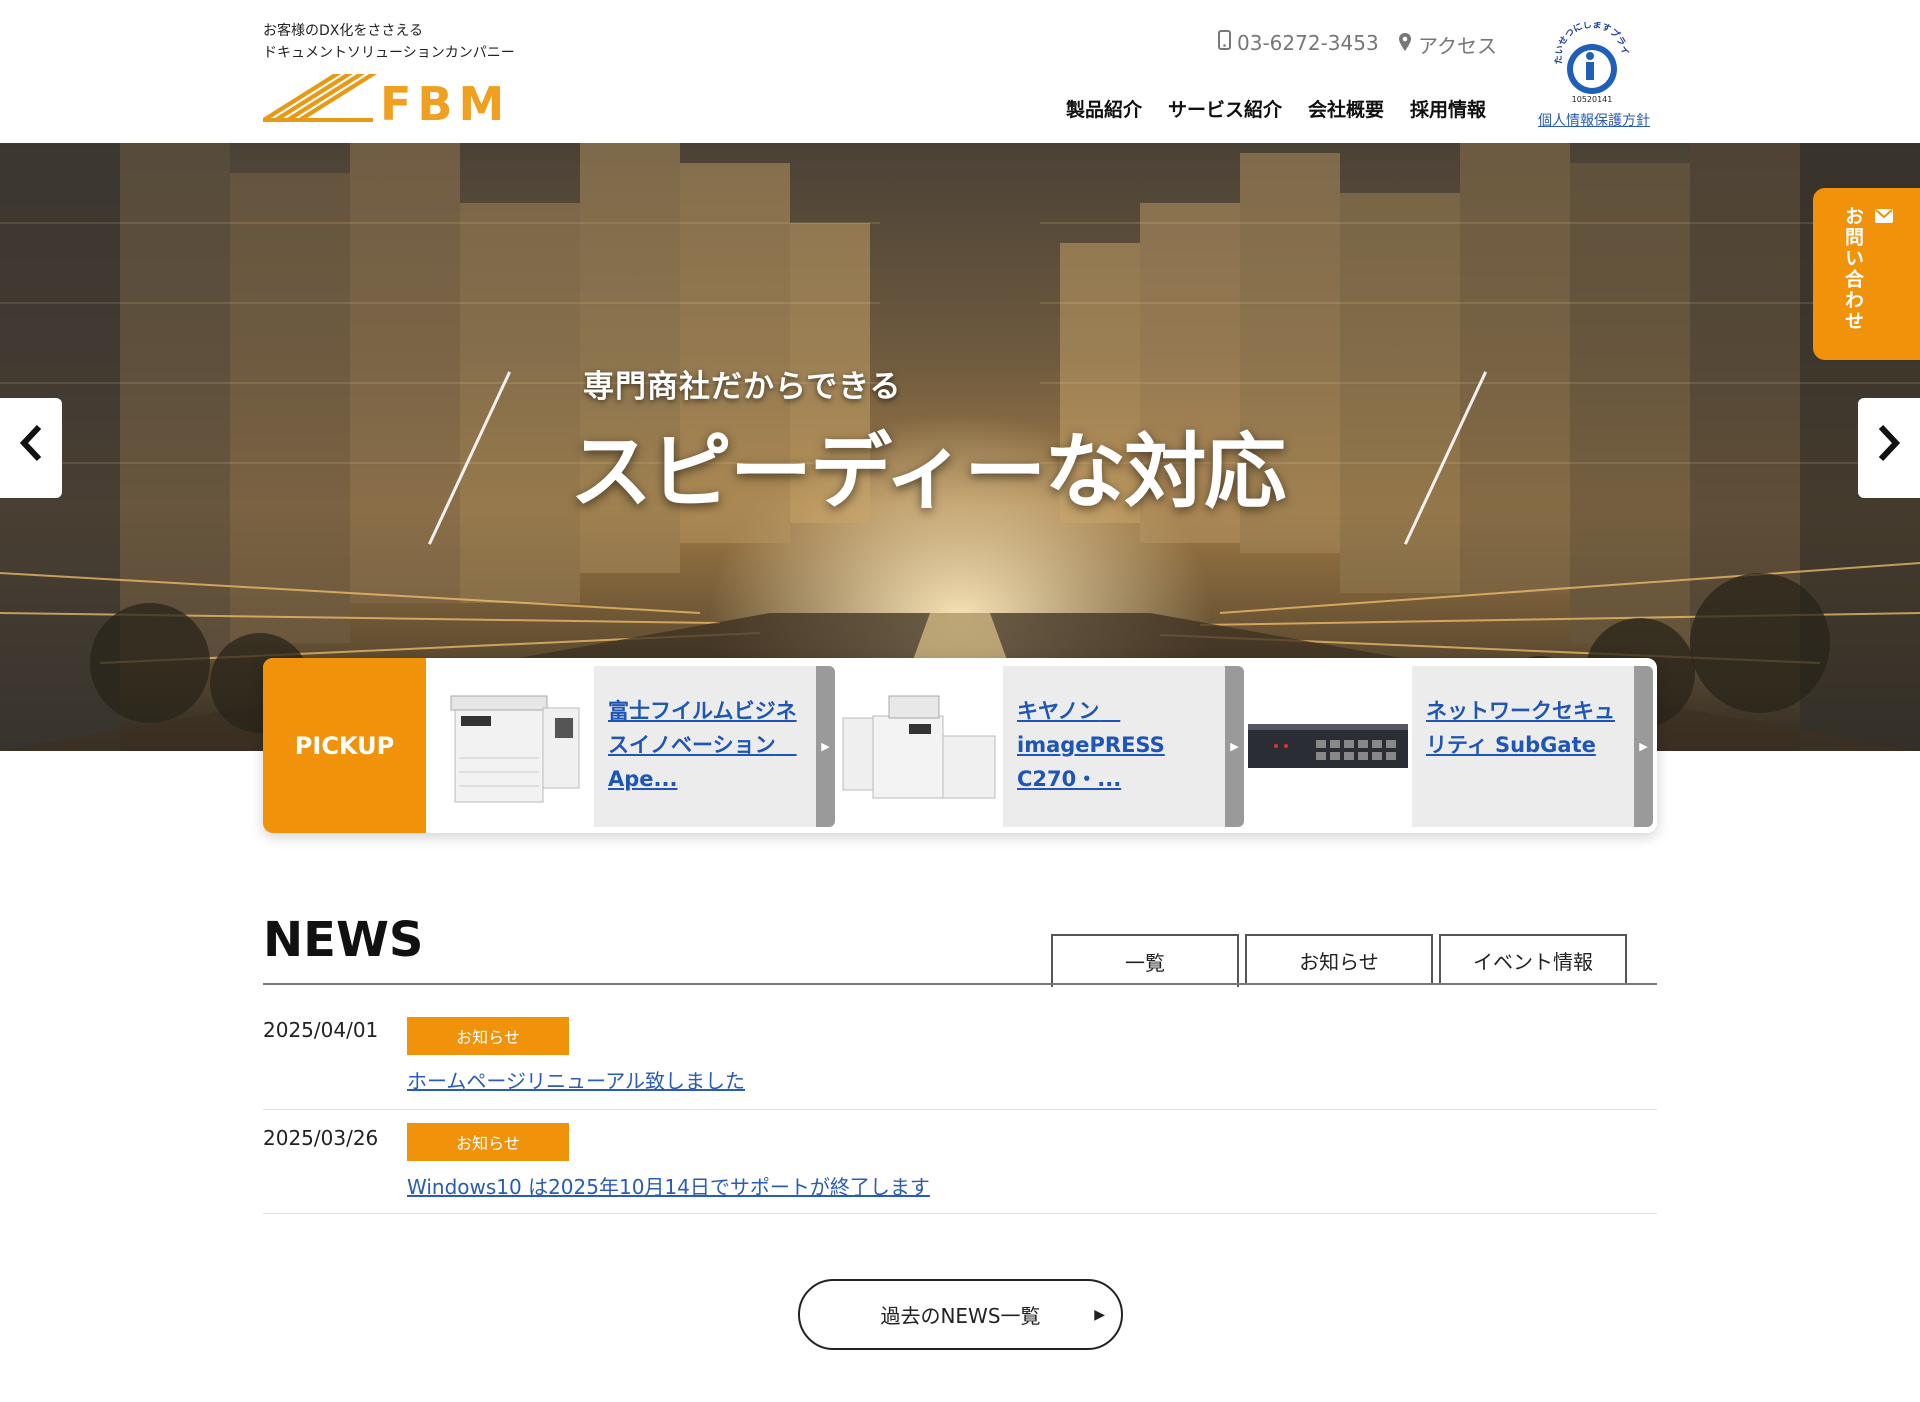 This screenshot has height=1402, width=1920. I want to click on news-title: NEWS, so click(343, 940).